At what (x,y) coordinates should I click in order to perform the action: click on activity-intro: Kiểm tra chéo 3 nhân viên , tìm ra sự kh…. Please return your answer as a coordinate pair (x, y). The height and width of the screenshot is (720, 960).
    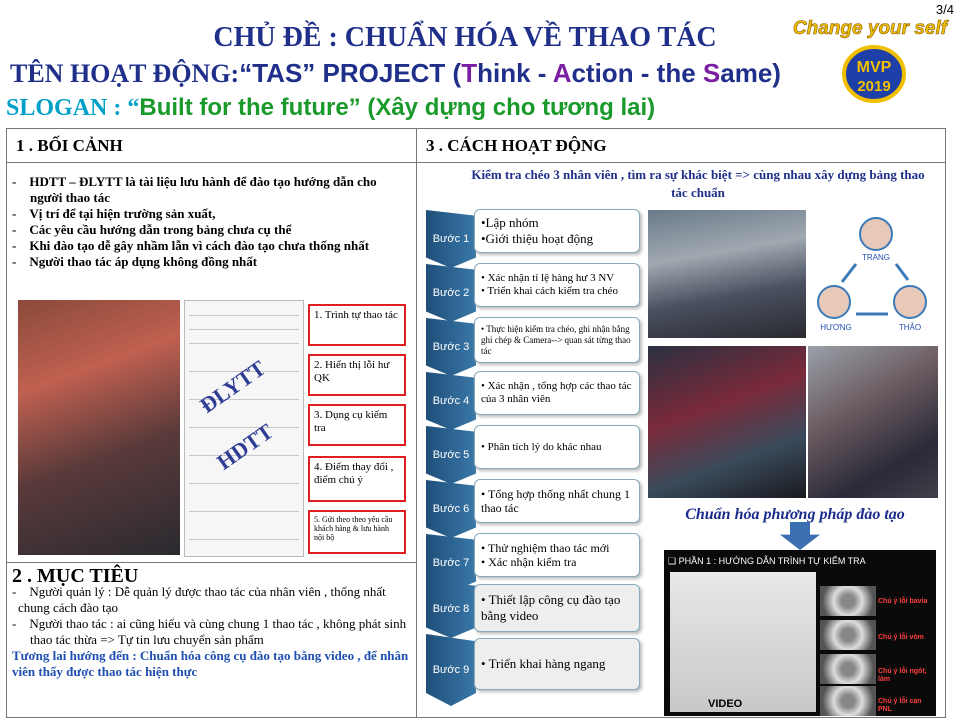
    Looking at the image, I should click on (698, 183).